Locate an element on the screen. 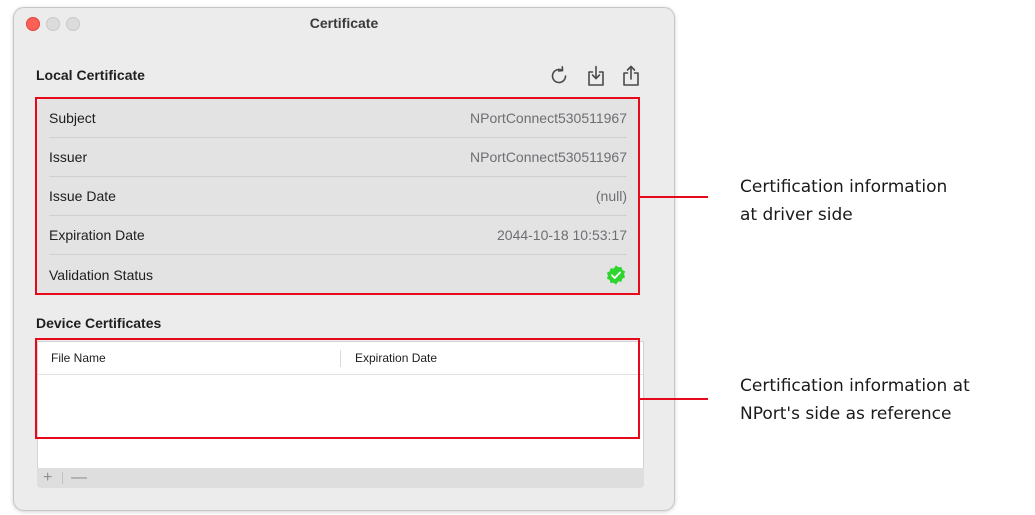 The height and width of the screenshot is (515, 1035). nport-side-highlight is located at coordinates (337, 388).